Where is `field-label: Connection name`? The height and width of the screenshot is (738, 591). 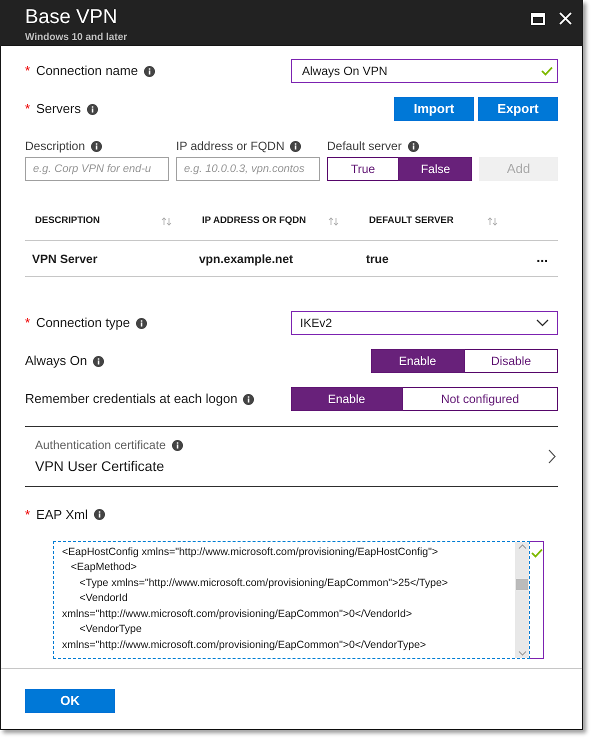 field-label: Connection name is located at coordinates (87, 71).